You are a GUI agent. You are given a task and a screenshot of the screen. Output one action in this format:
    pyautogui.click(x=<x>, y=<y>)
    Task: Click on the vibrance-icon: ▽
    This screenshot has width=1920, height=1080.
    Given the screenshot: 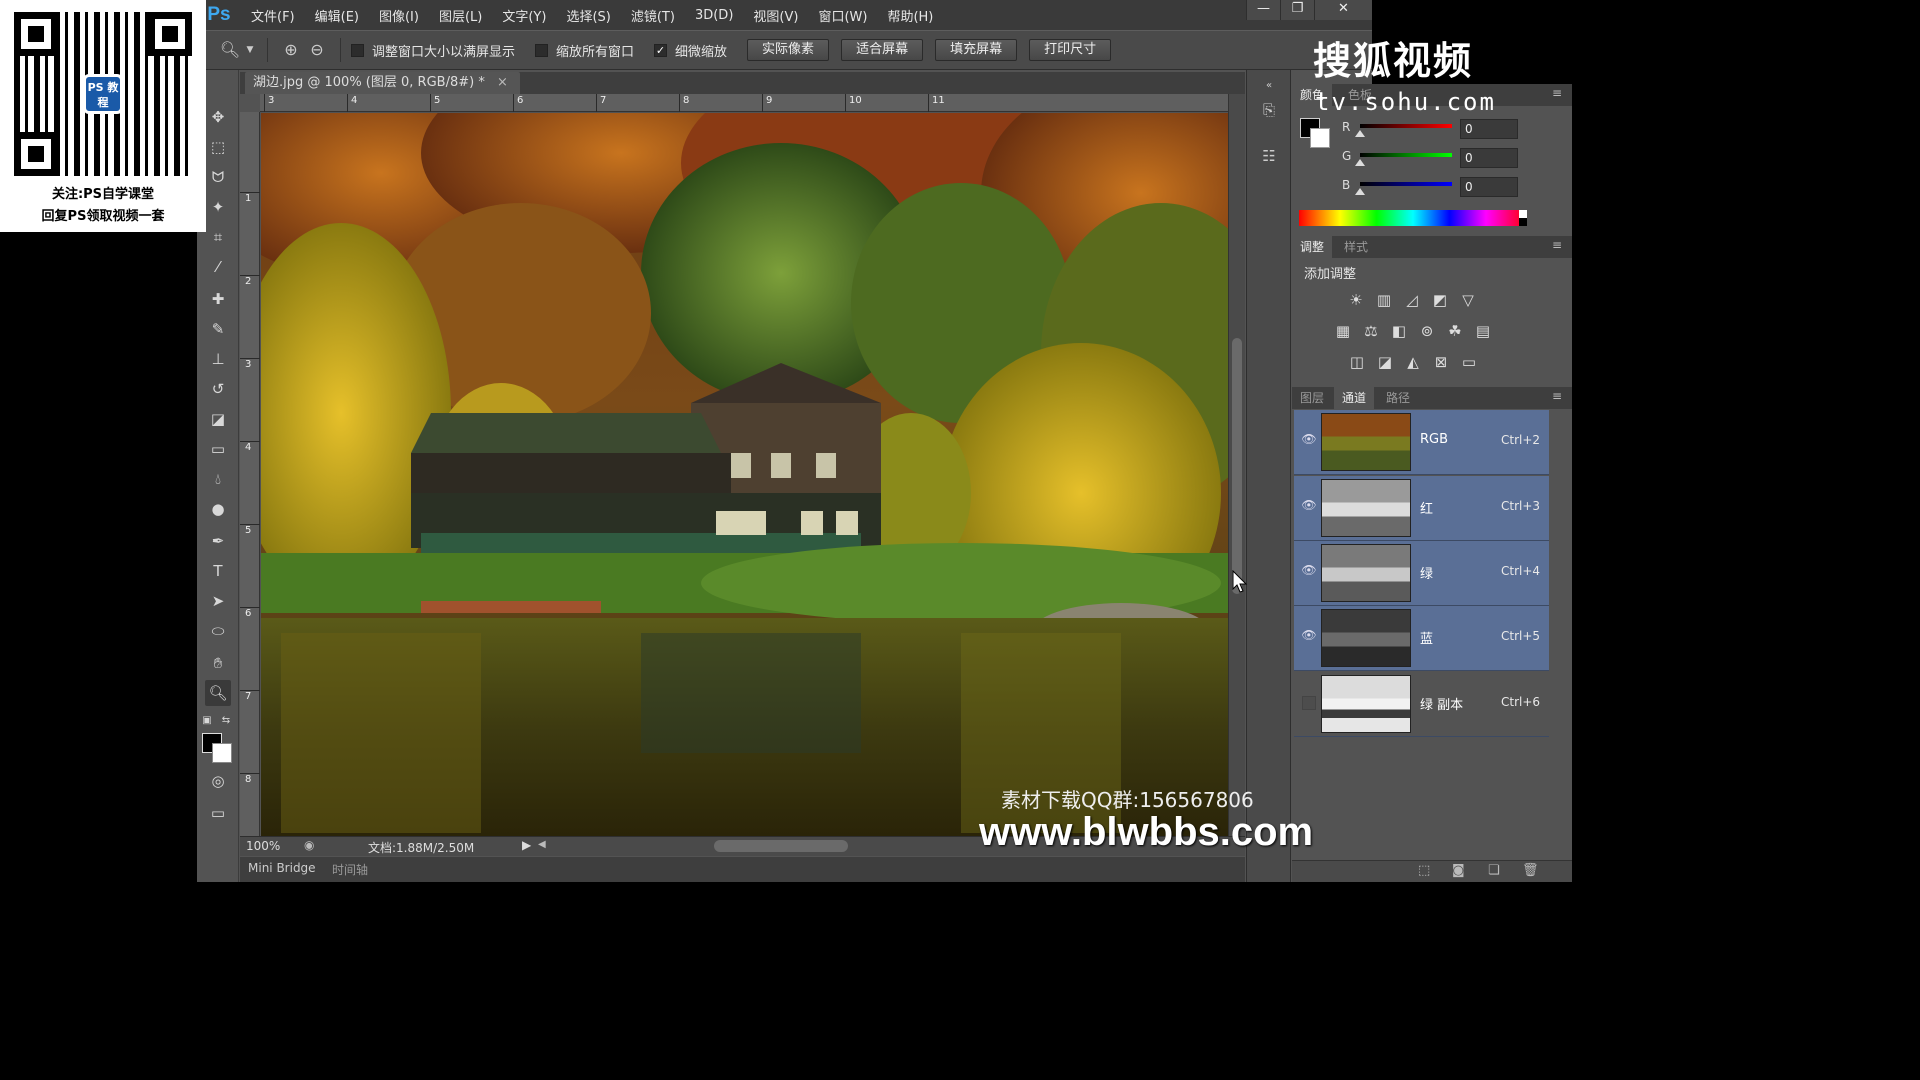 What is the action you would take?
    pyautogui.click(x=1468, y=300)
    